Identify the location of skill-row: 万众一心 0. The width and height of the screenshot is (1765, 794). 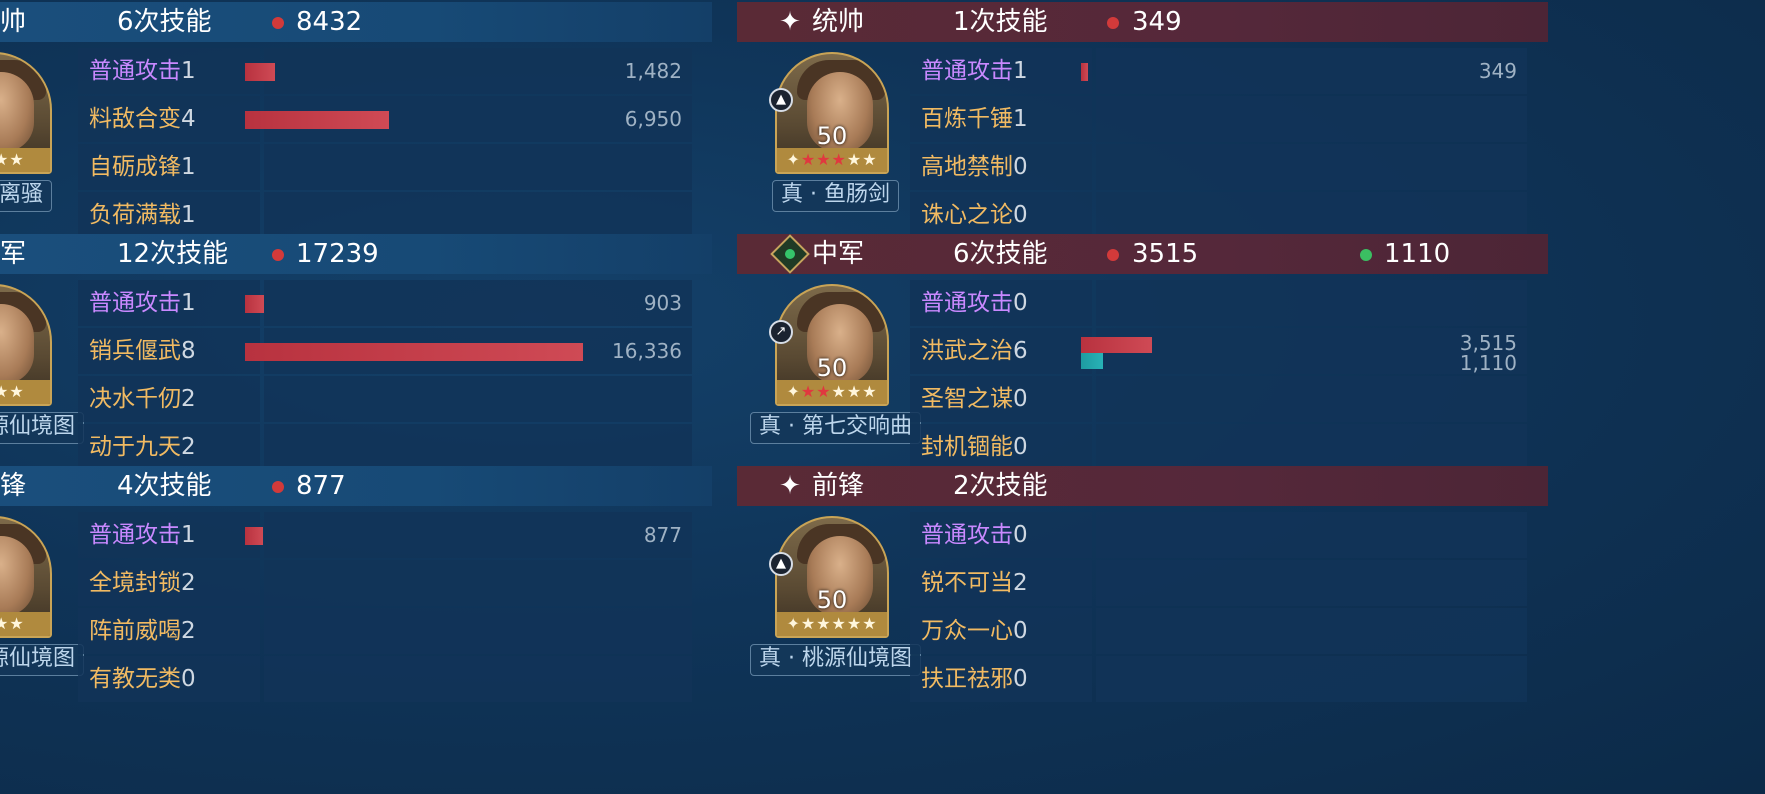
(1218, 631).